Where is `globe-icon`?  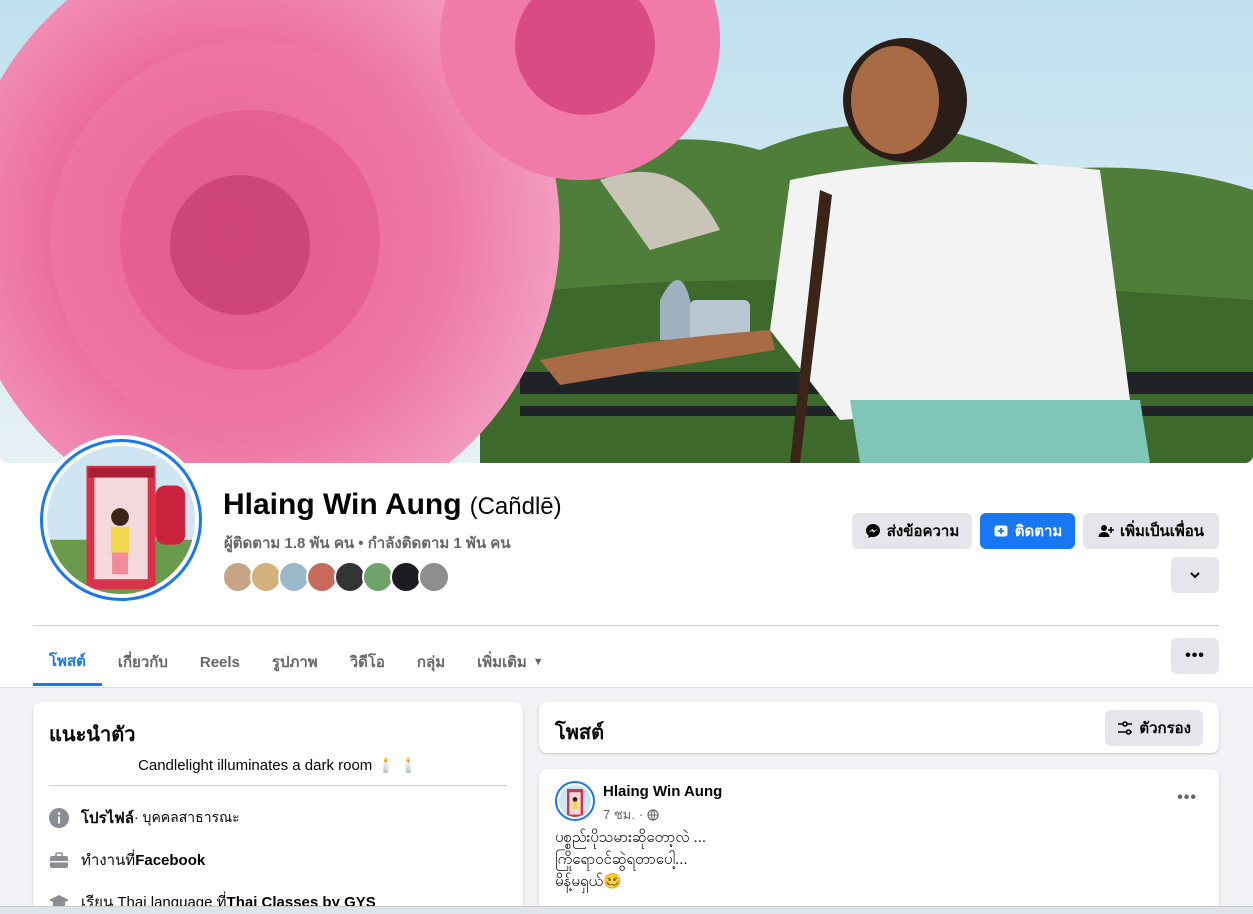 globe-icon is located at coordinates (653, 814).